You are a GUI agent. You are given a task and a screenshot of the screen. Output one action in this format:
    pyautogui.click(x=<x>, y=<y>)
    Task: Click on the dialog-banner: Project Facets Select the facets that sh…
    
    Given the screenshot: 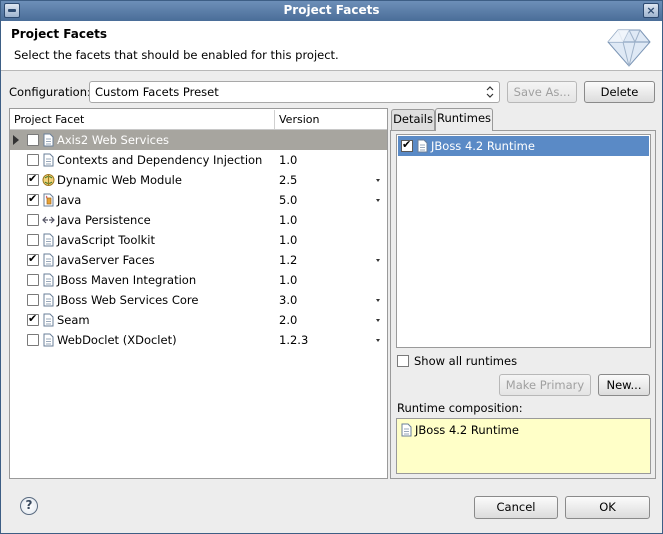 What is the action you would take?
    pyautogui.click(x=331, y=46)
    